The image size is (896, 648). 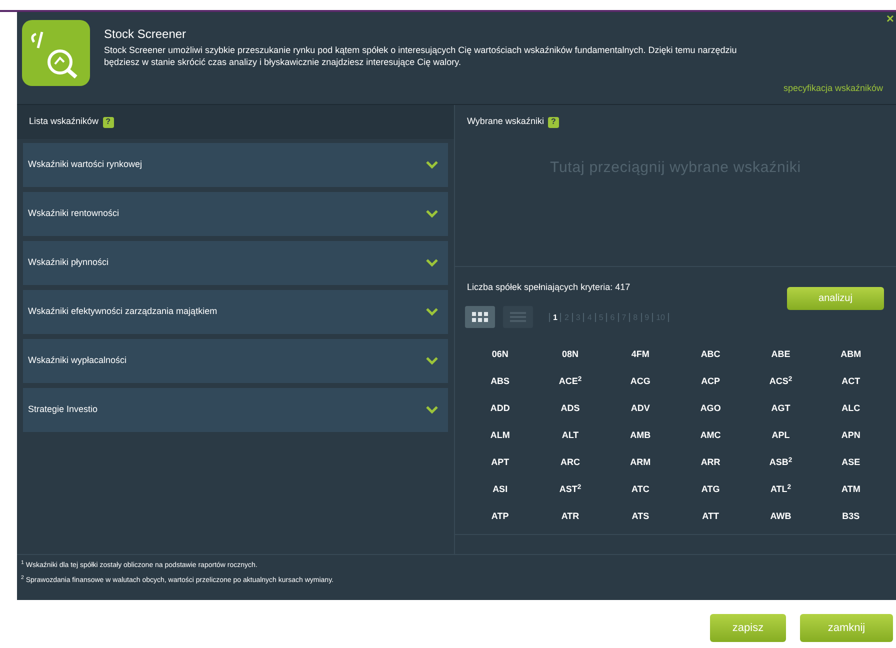 I want to click on close-button: ×, so click(x=890, y=19).